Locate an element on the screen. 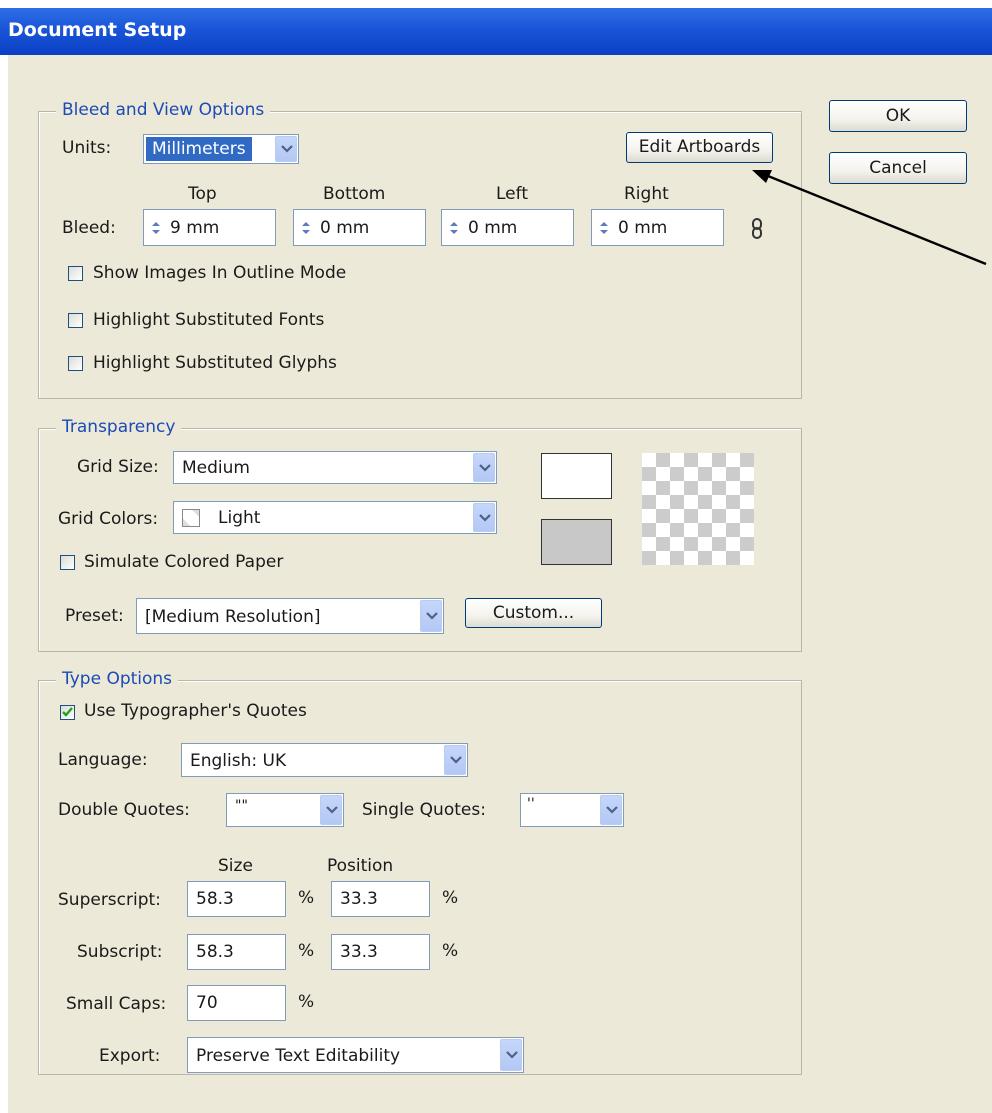 The height and width of the screenshot is (1113, 992). preset-label: Preset: is located at coordinates (94, 616).